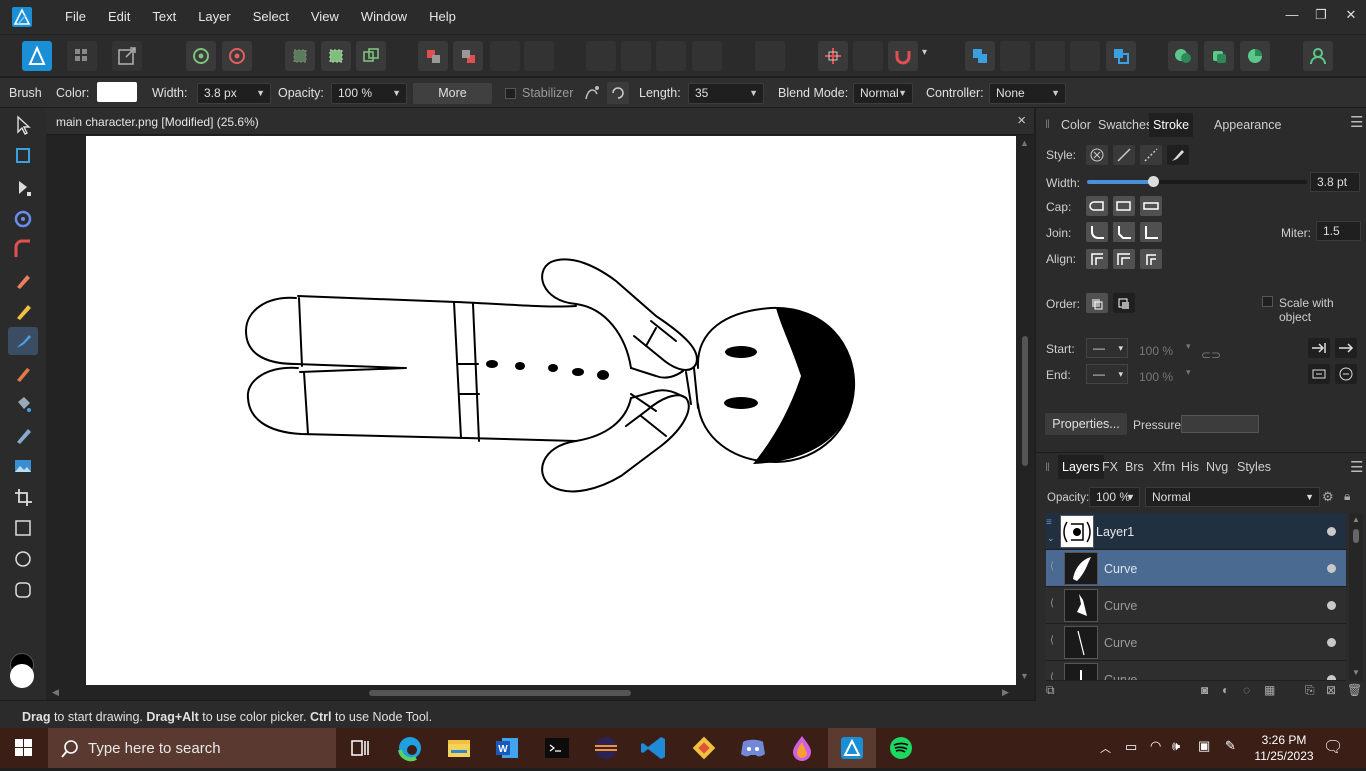 The image size is (1366, 771). Describe the element at coordinates (23, 280) in the screenshot. I see `pen-tool-icon` at that location.